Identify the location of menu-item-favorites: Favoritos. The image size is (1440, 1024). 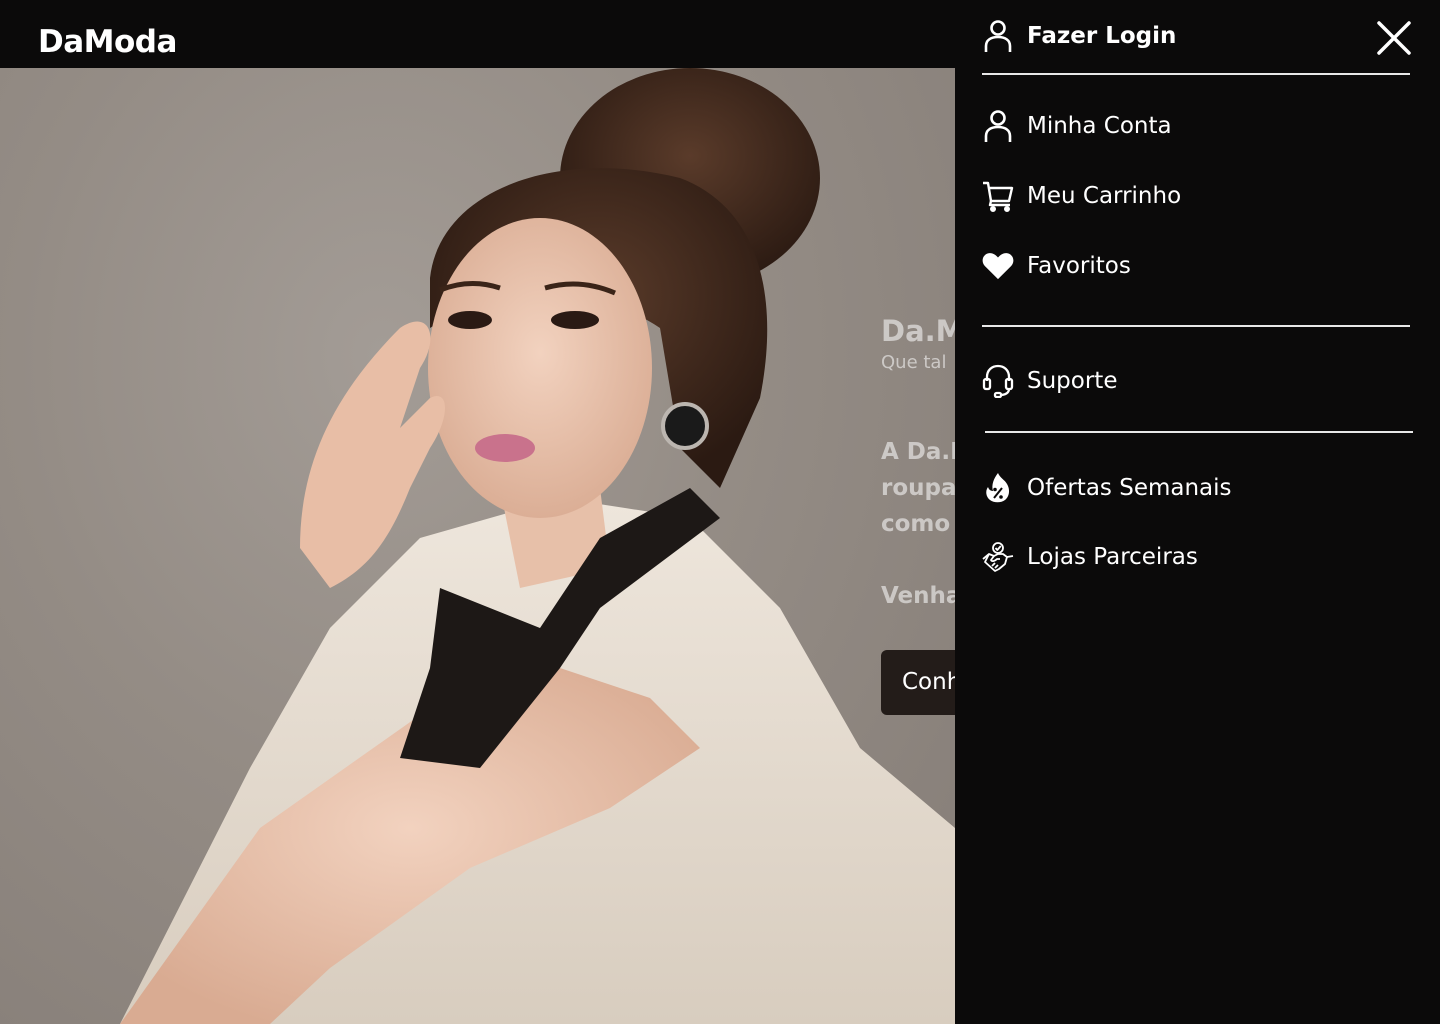
(1056, 266).